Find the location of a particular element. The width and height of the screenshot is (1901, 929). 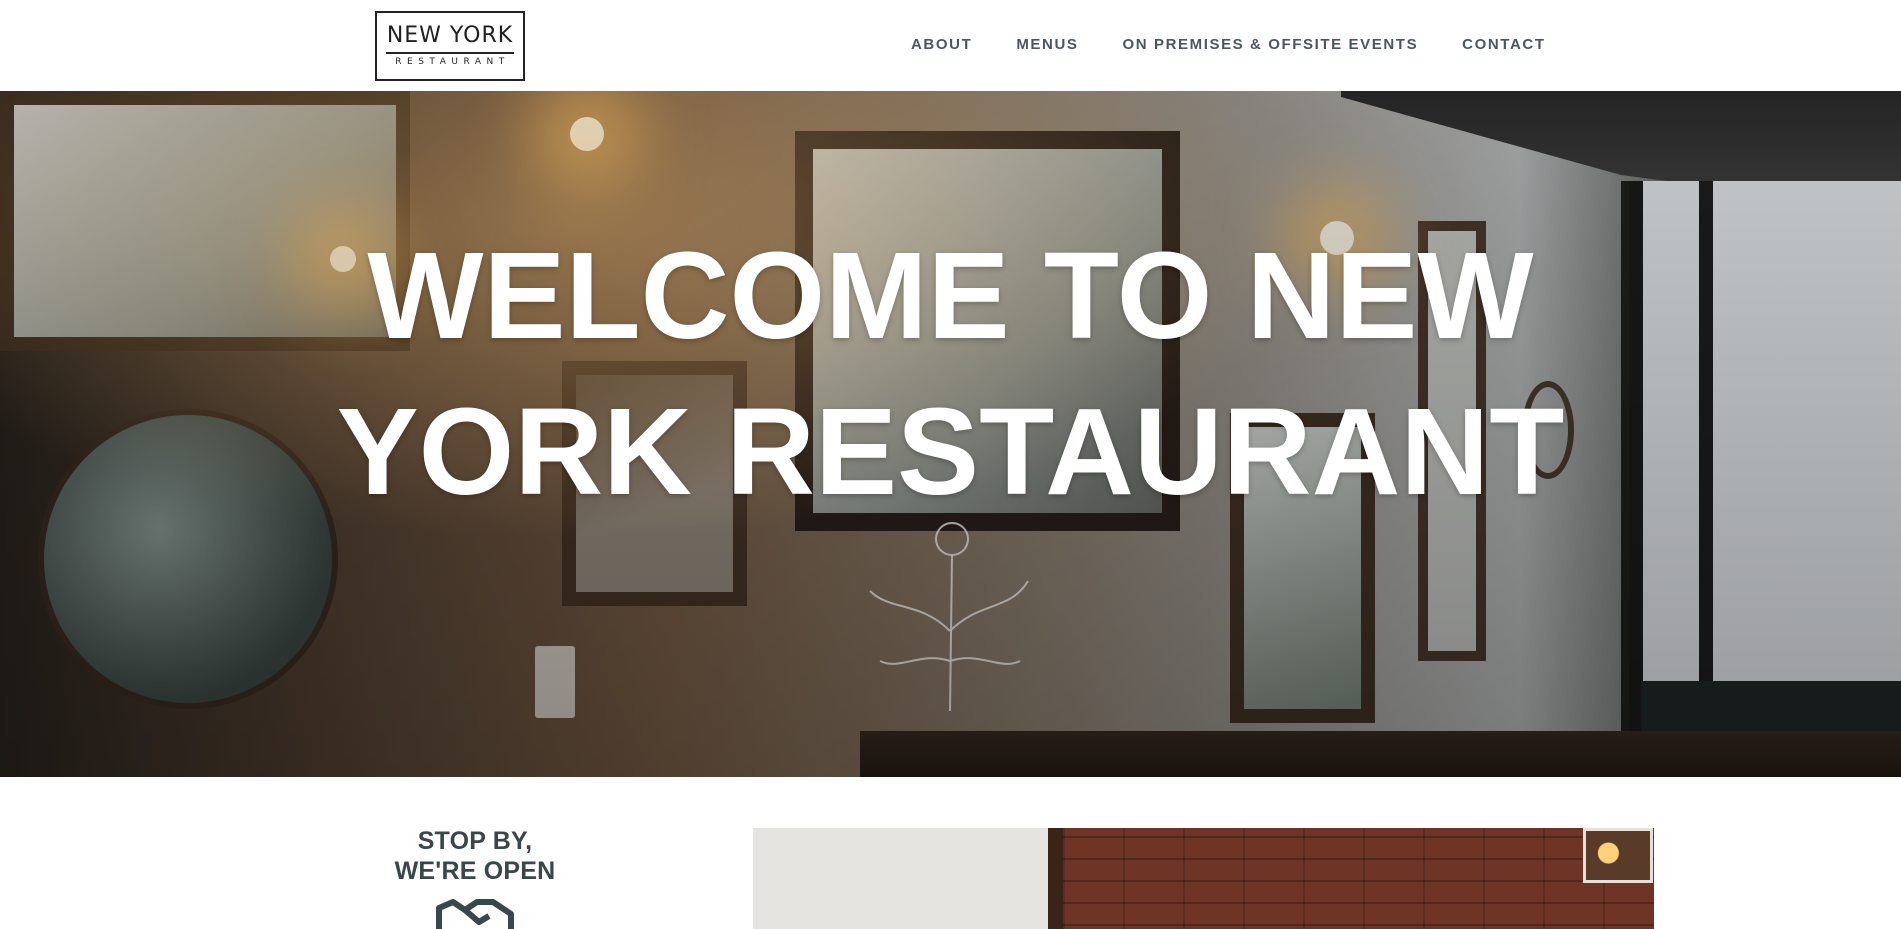

hero-title-line-1: WELCOME TO NEW is located at coordinates (950, 296).